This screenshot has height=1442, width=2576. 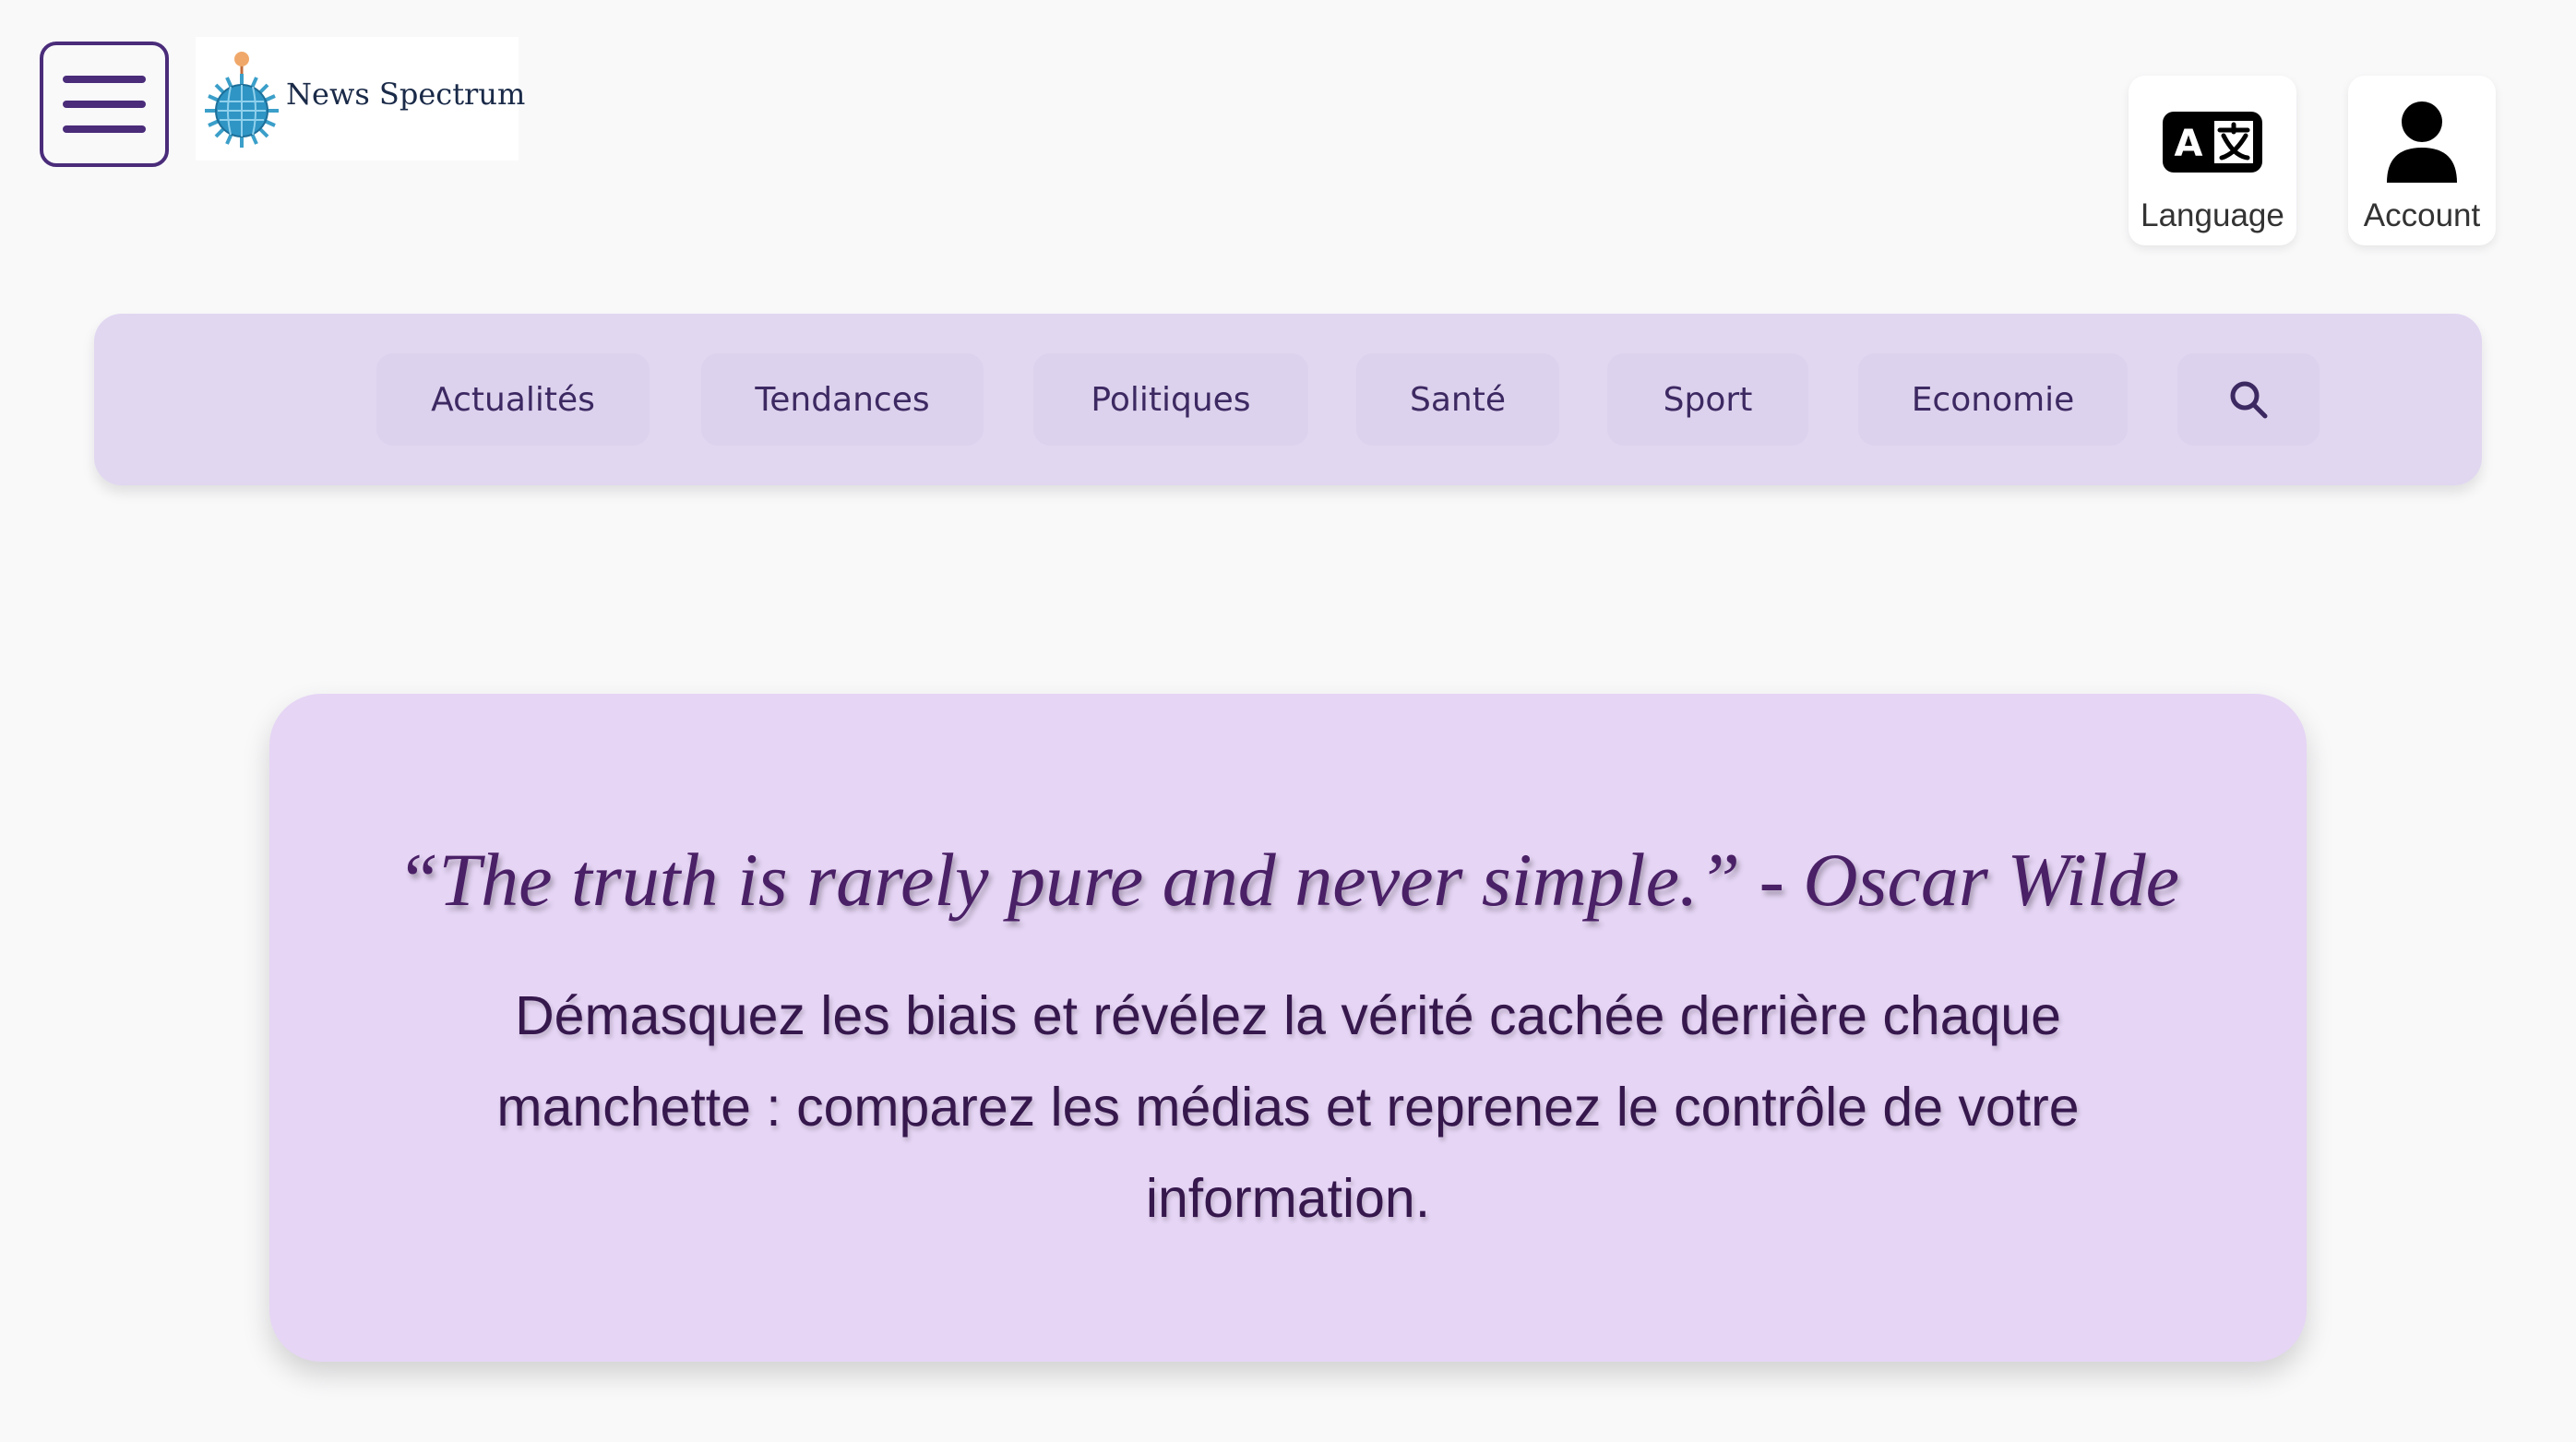 I want to click on nav-item-politiques: Politiques, so click(x=1170, y=399).